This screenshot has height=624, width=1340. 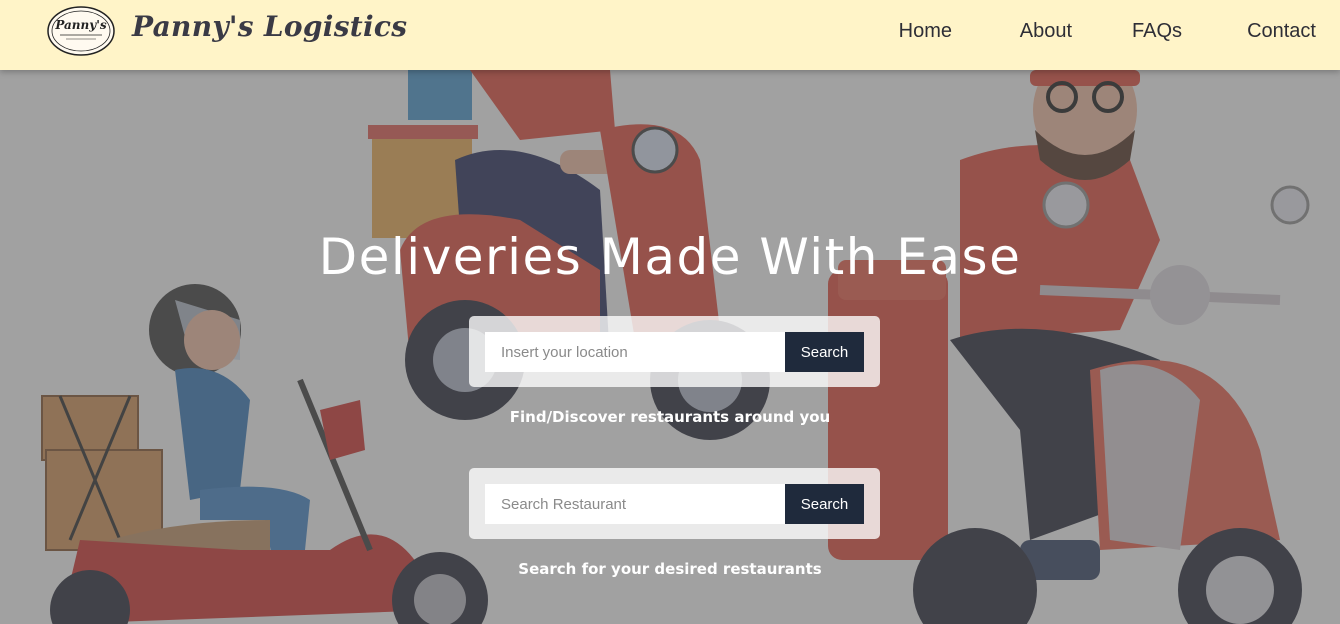 What do you see at coordinates (635, 352) in the screenshot?
I see `location-search-input` at bounding box center [635, 352].